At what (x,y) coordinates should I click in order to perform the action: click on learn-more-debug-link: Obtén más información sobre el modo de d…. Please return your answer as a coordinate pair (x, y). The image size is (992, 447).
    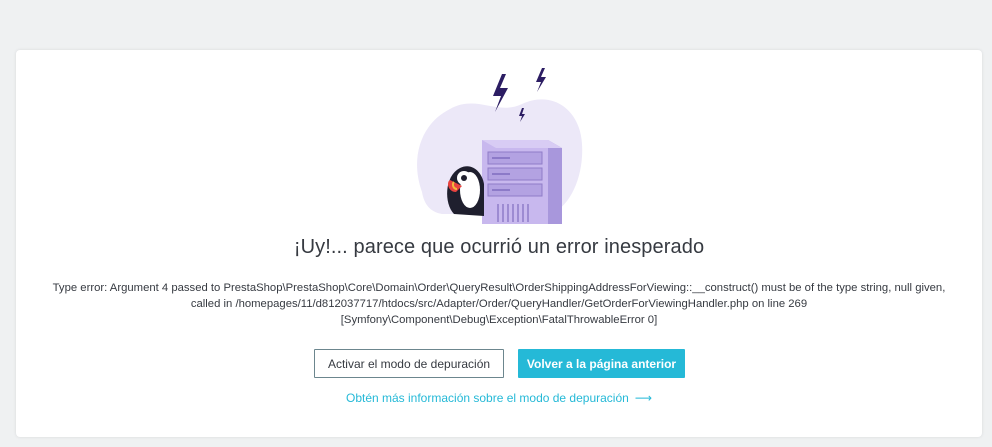
    Looking at the image, I should click on (499, 398).